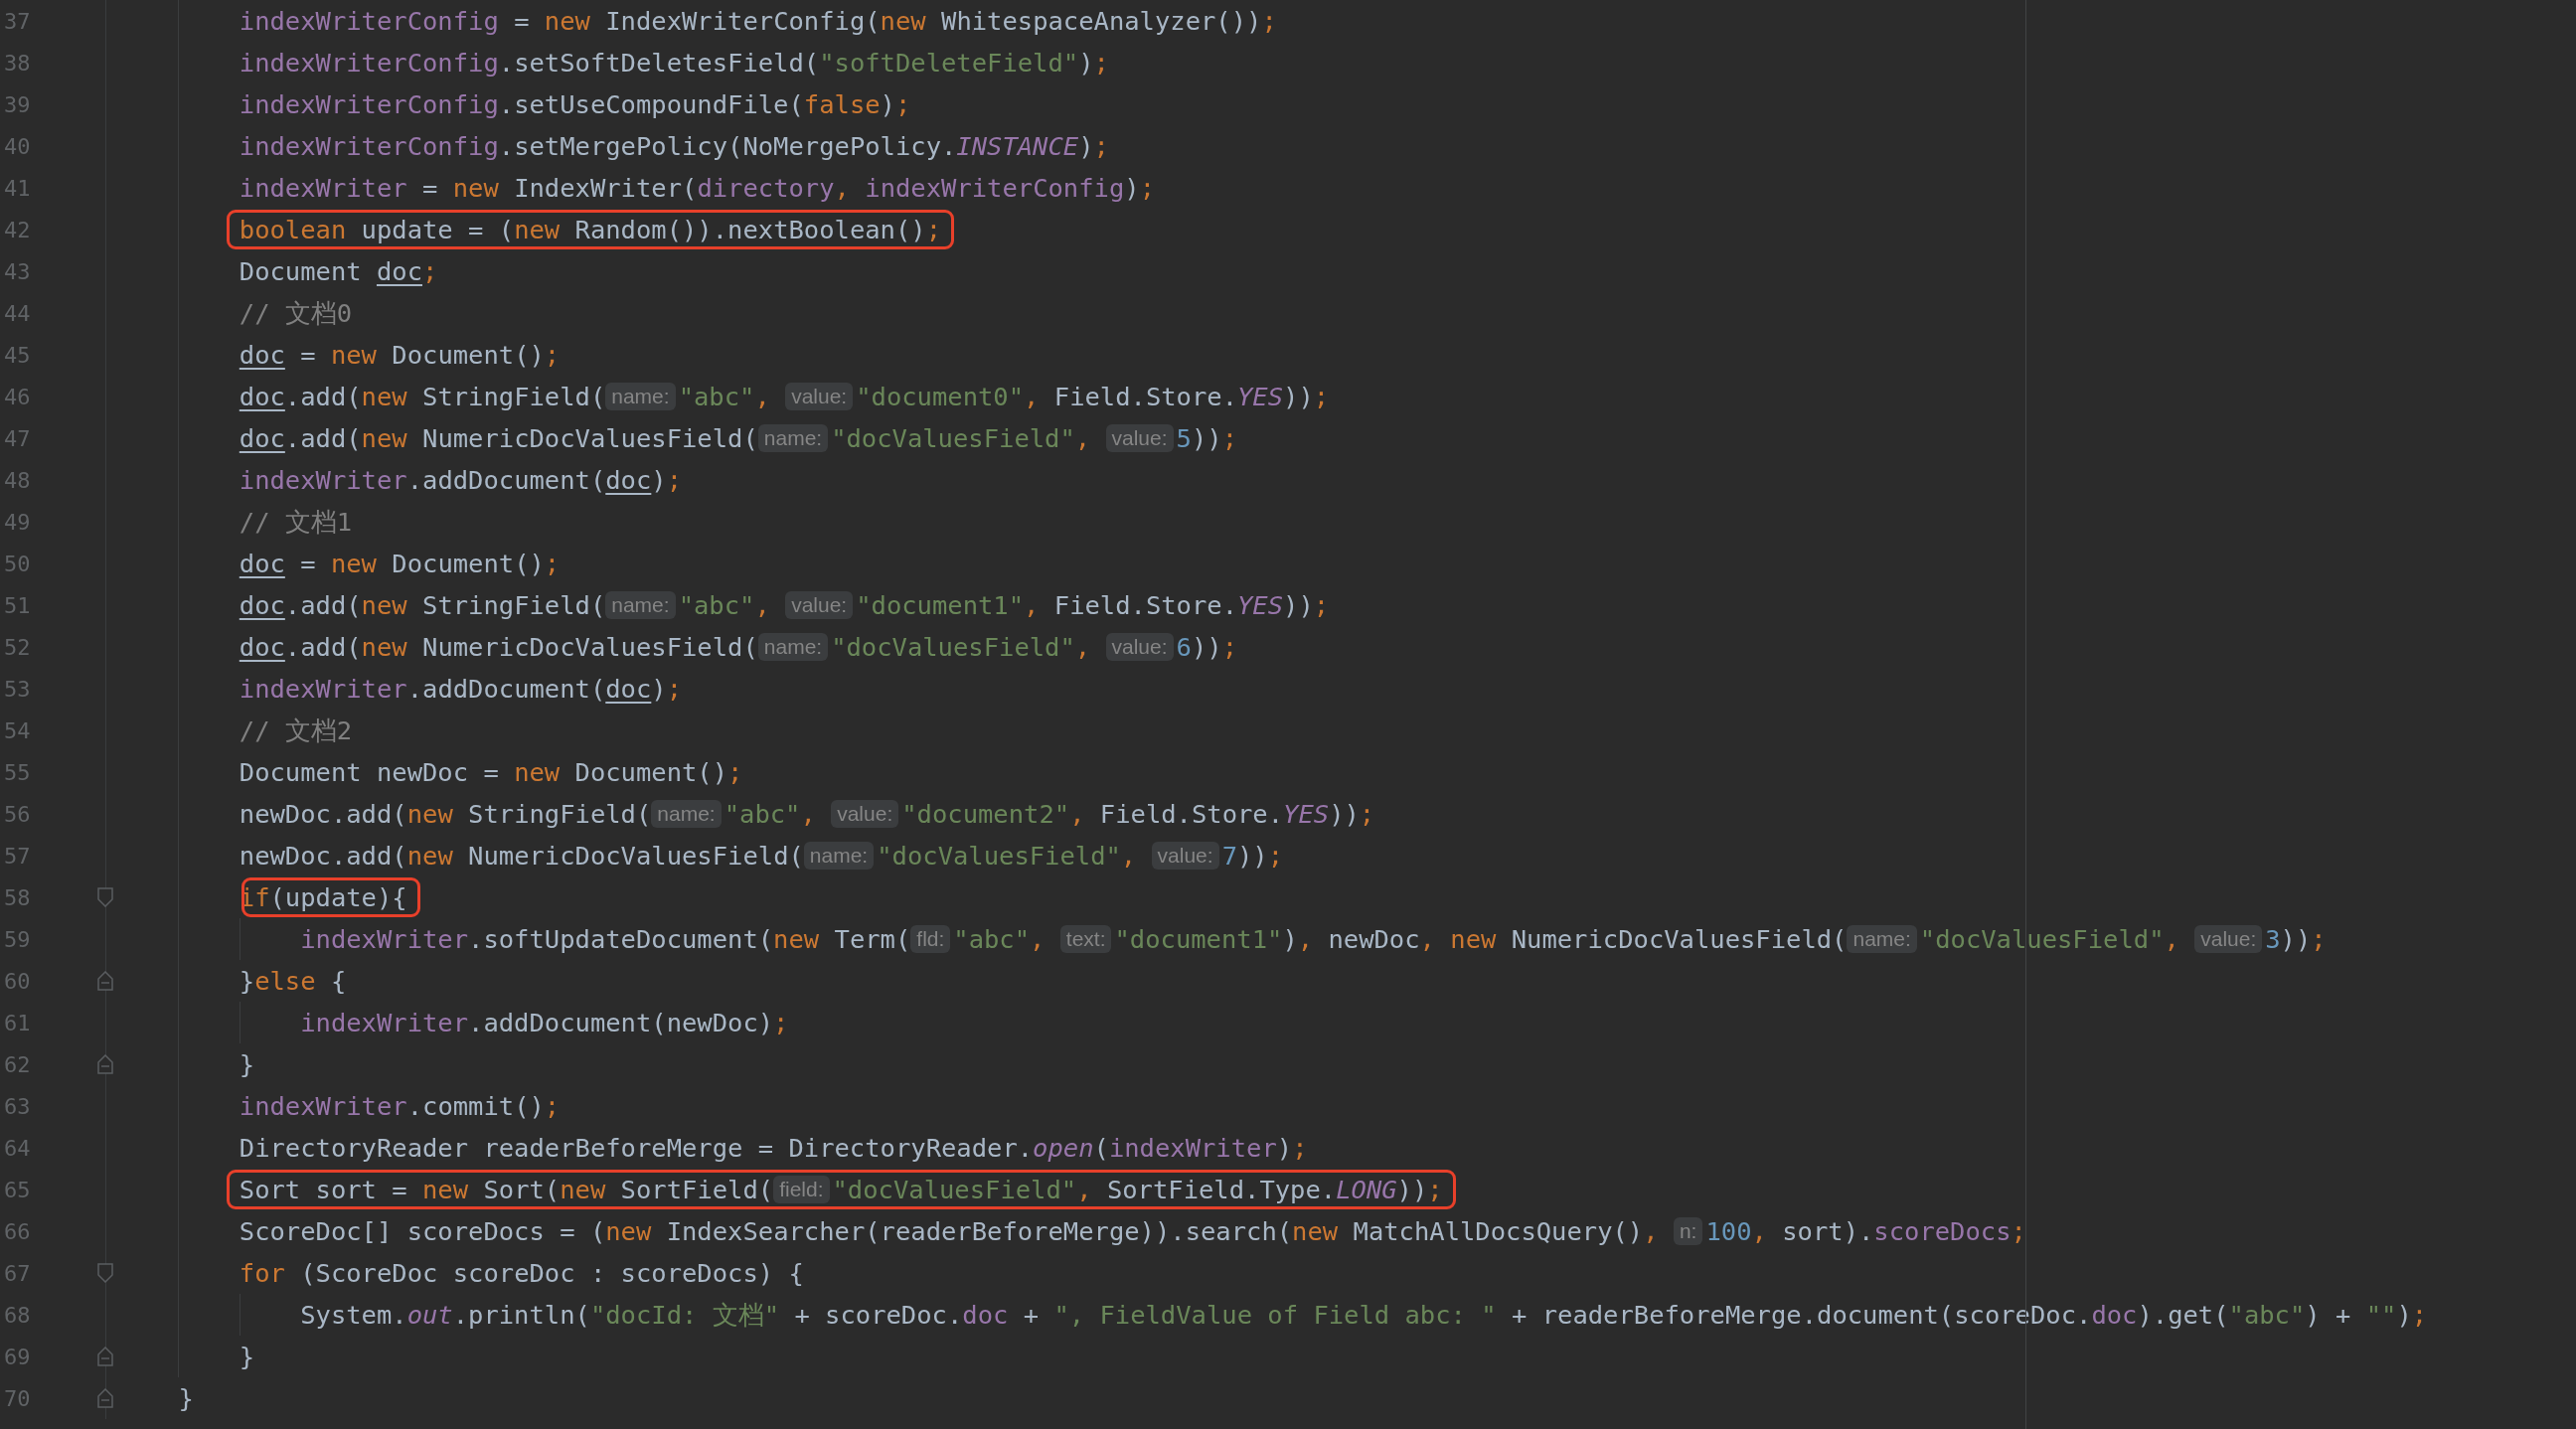  I want to click on line-number: 67, so click(17, 1273).